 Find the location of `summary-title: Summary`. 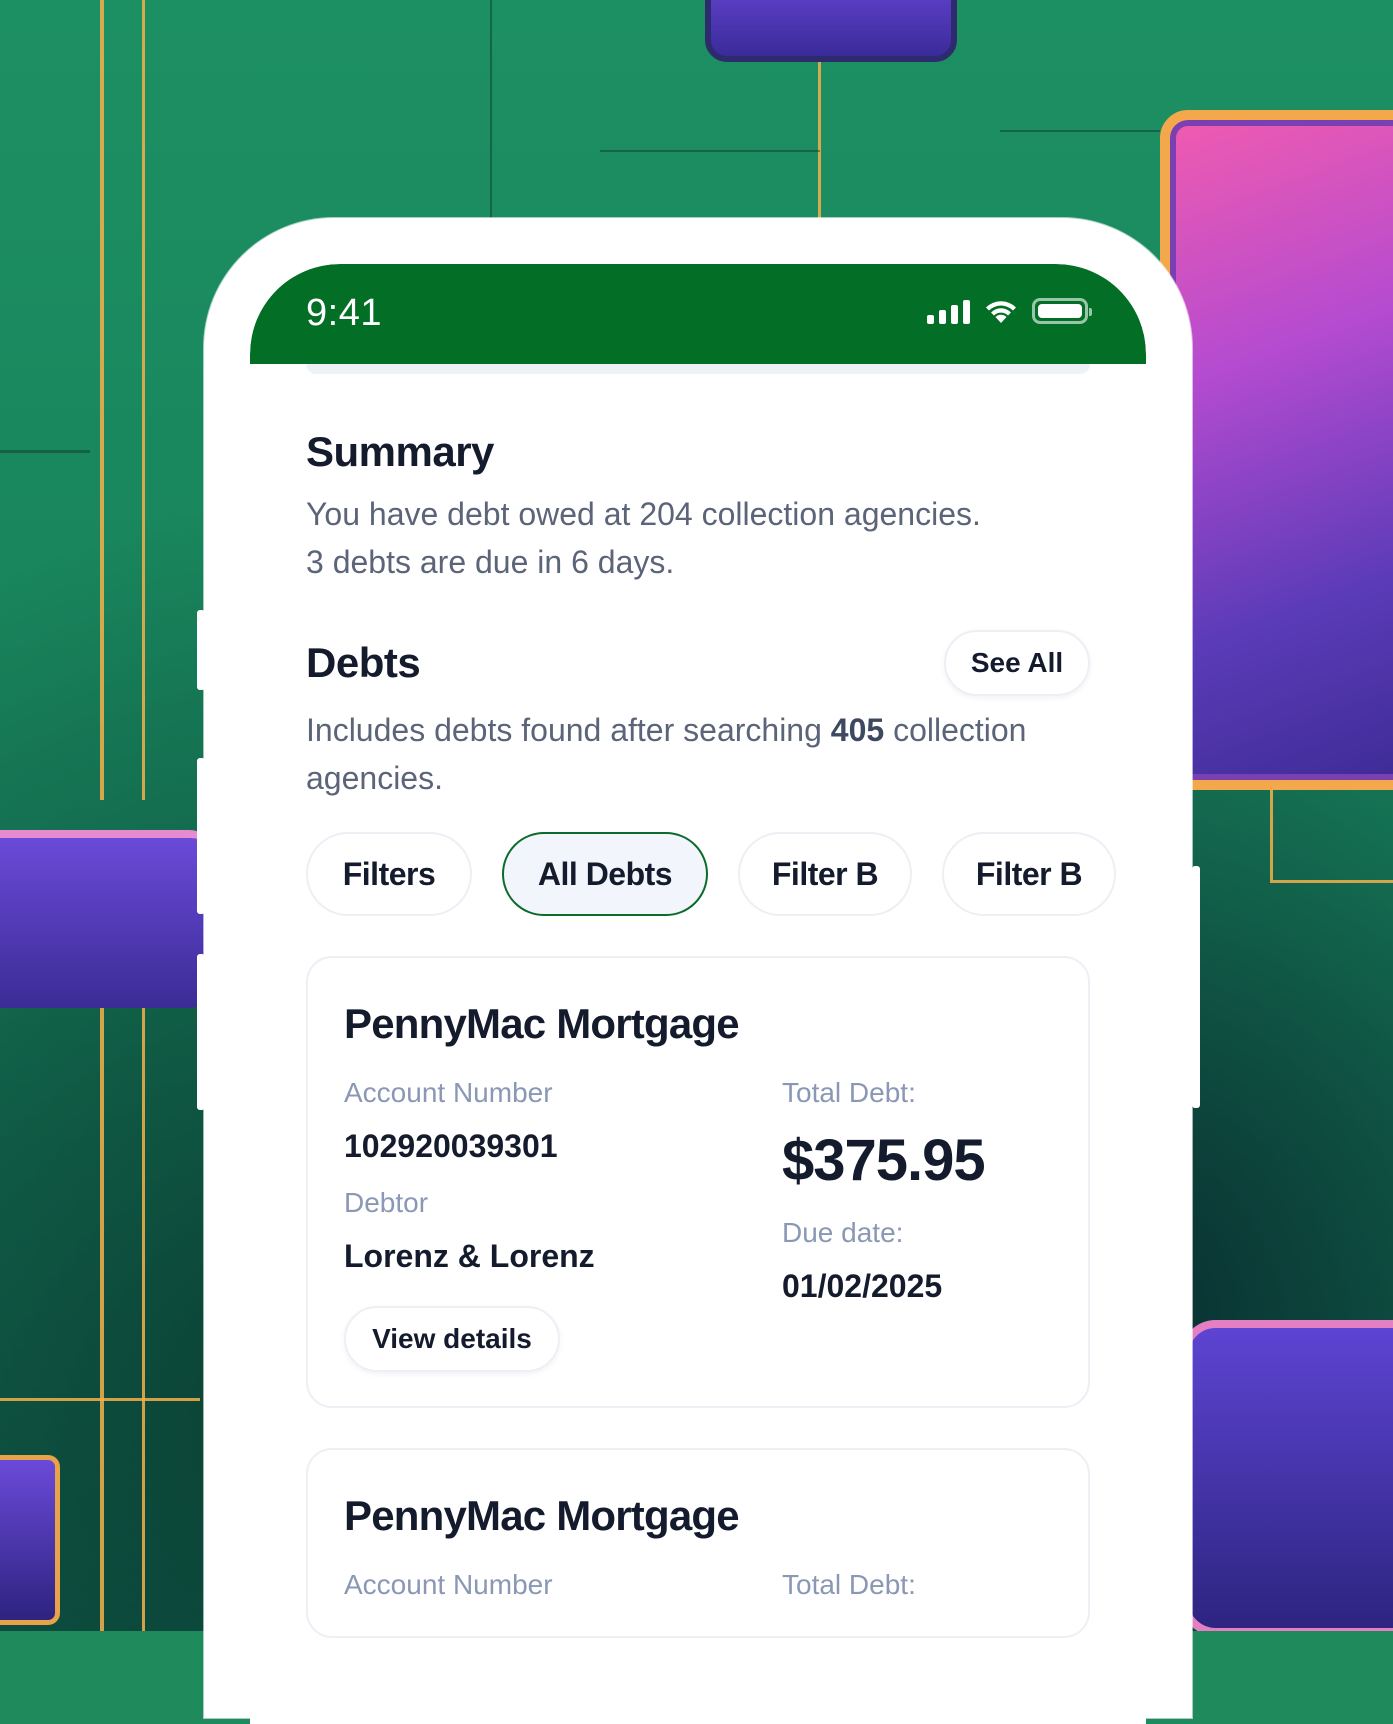

summary-title: Summary is located at coordinates (400, 451).